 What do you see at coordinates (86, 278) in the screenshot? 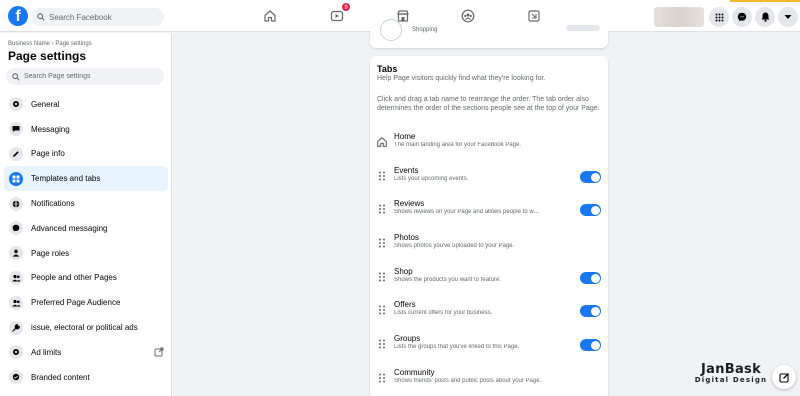
I see `sidebar-item-people-and-other-pages: People and other Pages` at bounding box center [86, 278].